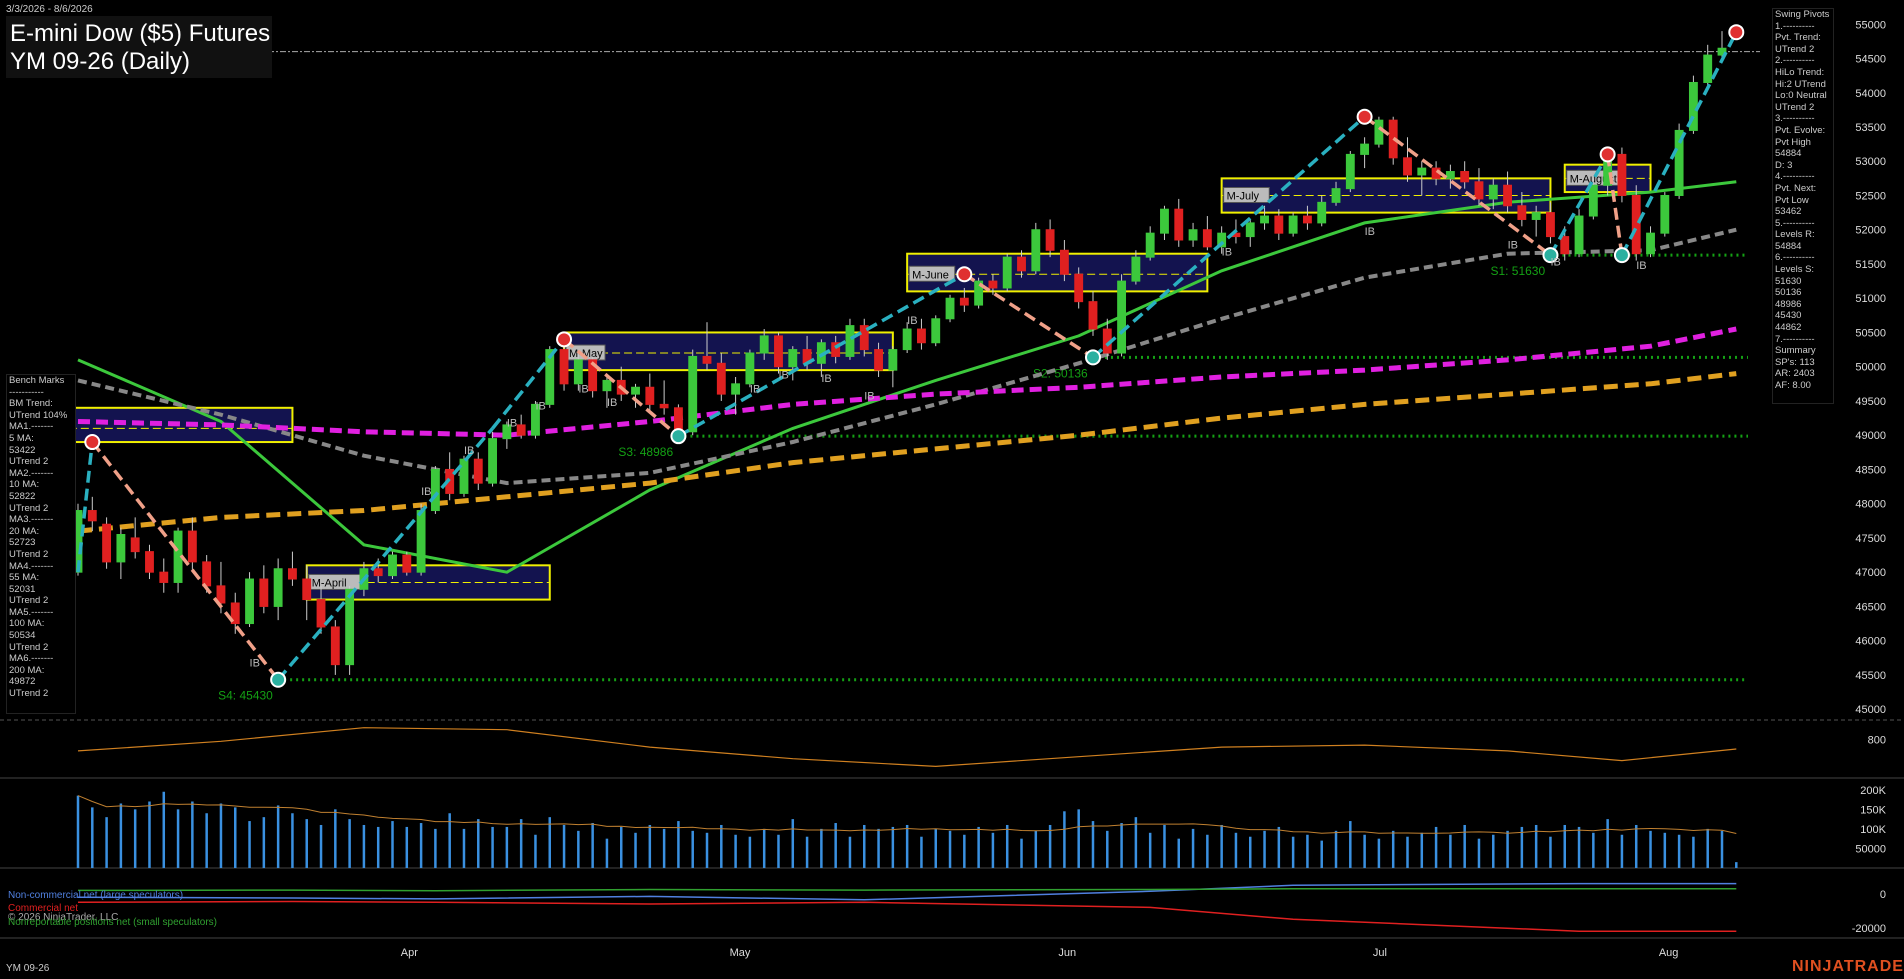 The height and width of the screenshot is (979, 1904). I want to click on bench-marks-line: -----------, so click(26, 392).